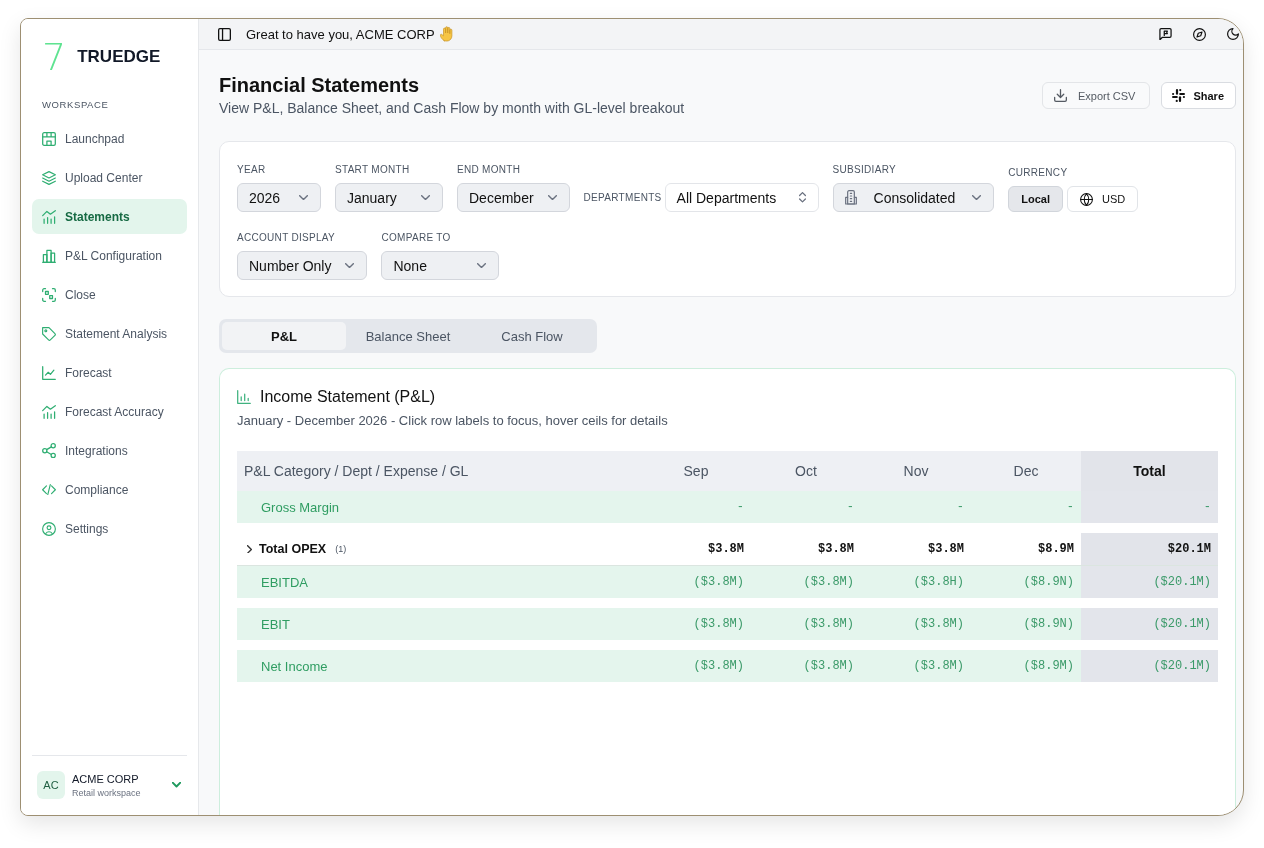 Image resolution: width=1264 pixels, height=848 pixels. I want to click on field-label: CURRENCY, so click(1038, 173).